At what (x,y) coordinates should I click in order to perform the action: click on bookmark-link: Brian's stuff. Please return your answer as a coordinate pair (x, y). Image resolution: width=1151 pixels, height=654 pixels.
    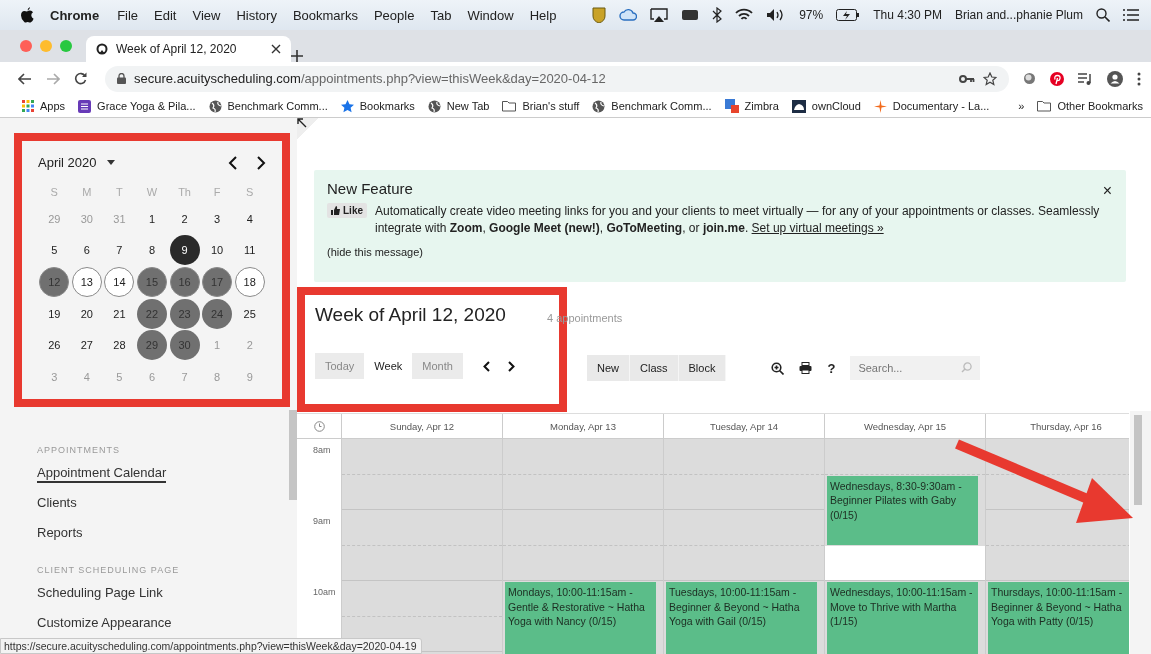
    Looking at the image, I should click on (551, 106).